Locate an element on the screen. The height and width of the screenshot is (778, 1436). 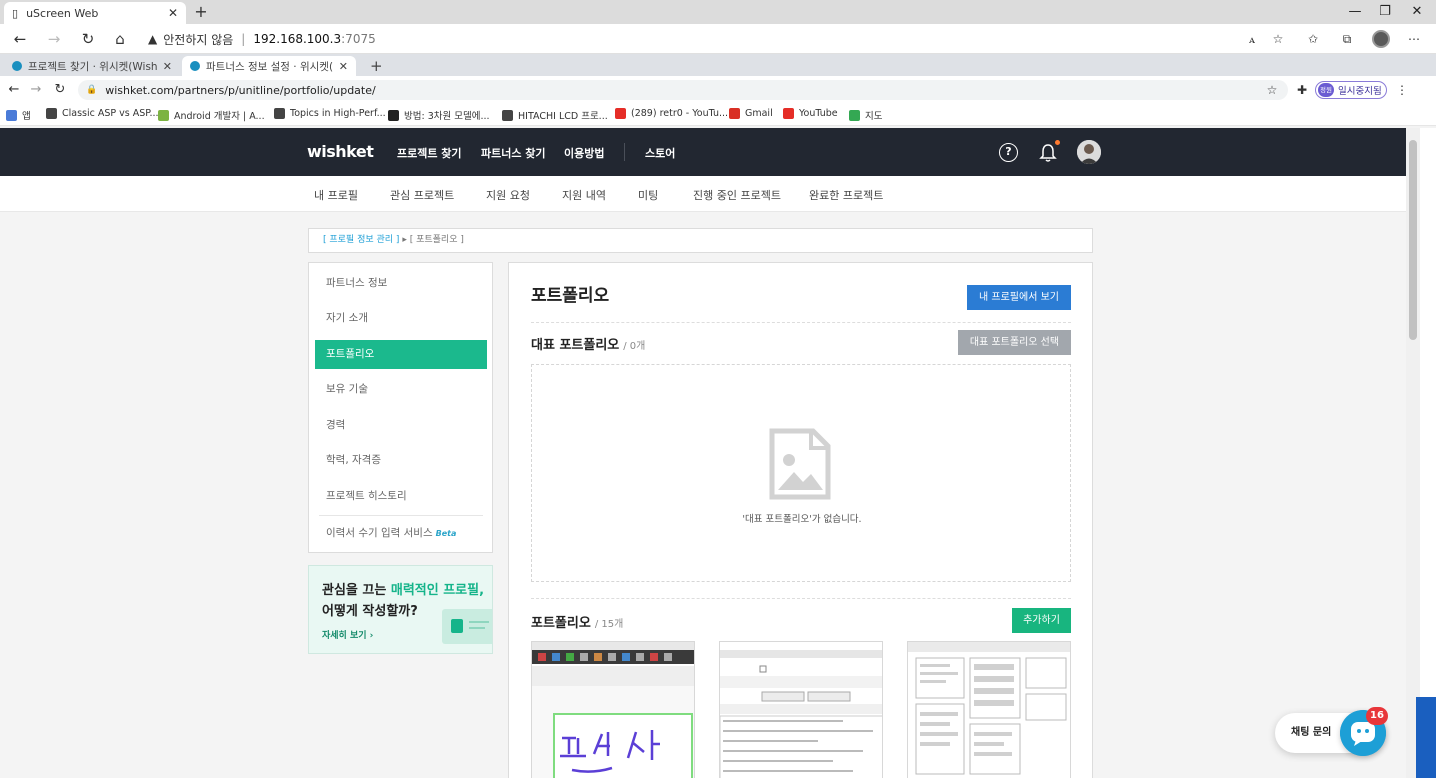
inner-tab-projects: 프로젝트 찾기 · 위시켓(Wishket) ✕ is located at coordinates (92, 66).